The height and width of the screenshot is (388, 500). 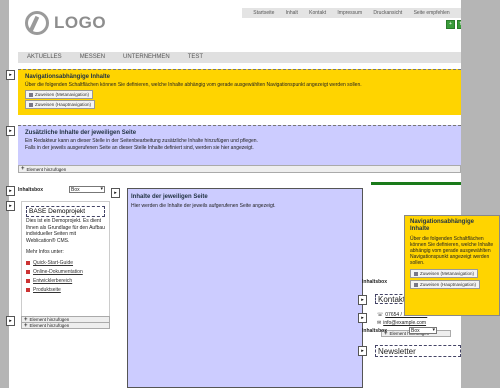 What do you see at coordinates (418, 351) in the screenshot?
I see `right-box2-heading: Newsletter` at bounding box center [418, 351].